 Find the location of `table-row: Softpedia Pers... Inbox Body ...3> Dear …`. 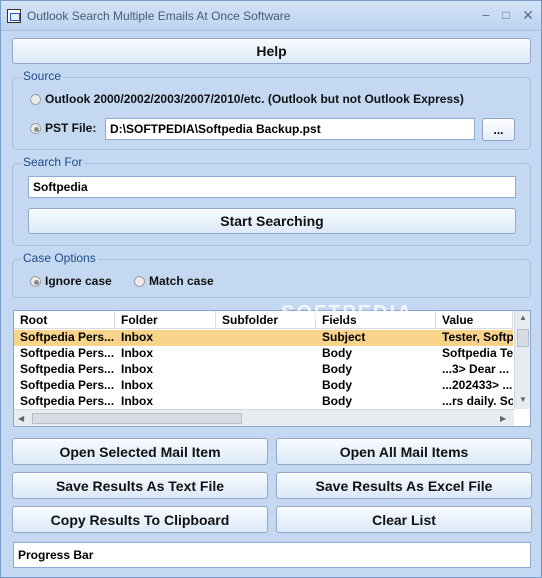

table-row: Softpedia Pers... Inbox Body ...3> Dear … is located at coordinates (263, 370).